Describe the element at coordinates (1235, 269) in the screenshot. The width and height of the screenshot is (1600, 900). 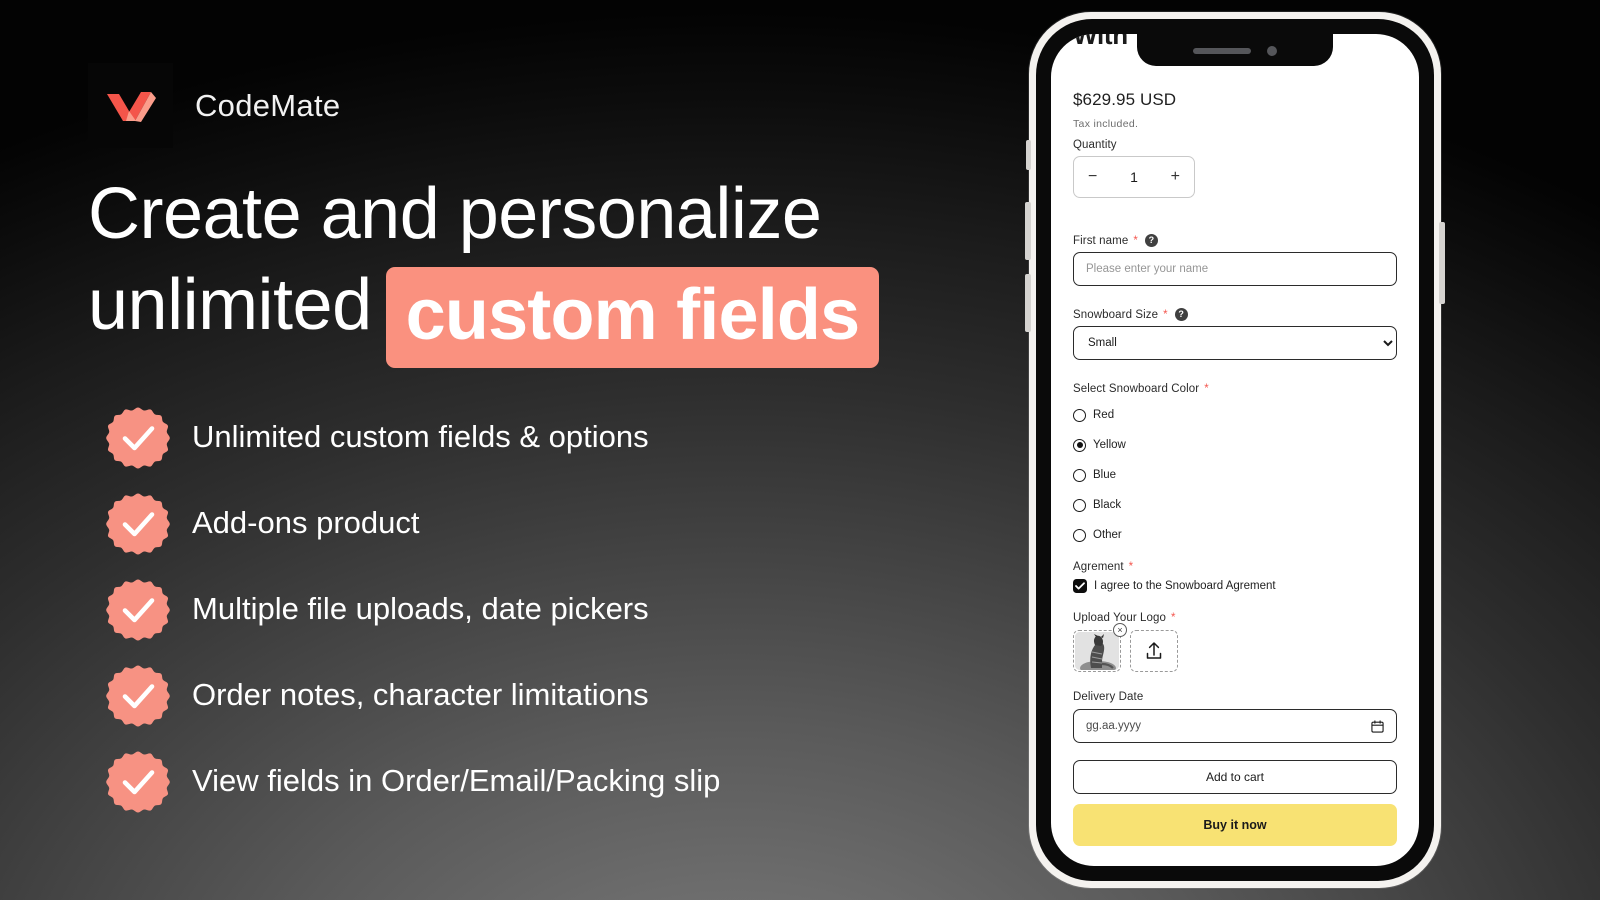
I see `first-name-input` at that location.